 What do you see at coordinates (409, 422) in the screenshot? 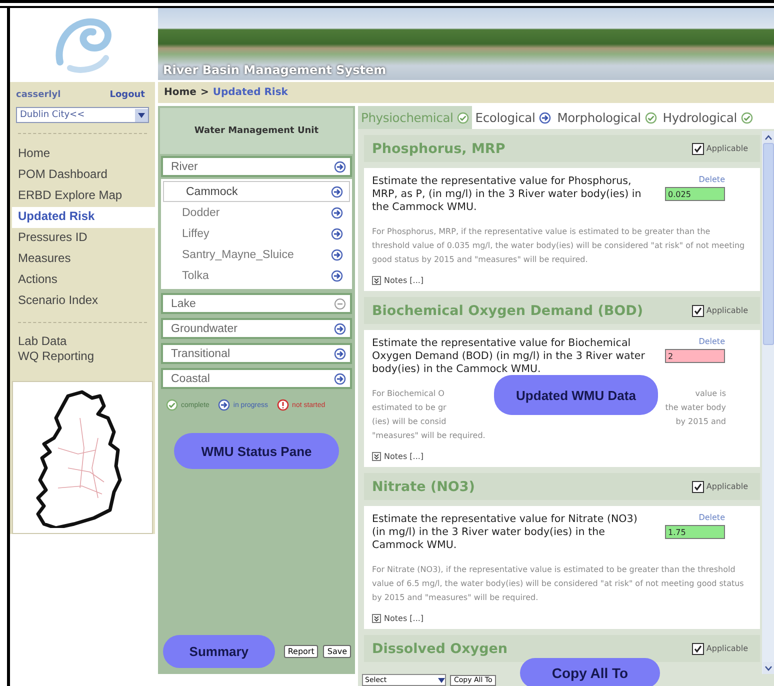
I see `help-text: (ies) will be consid` at bounding box center [409, 422].